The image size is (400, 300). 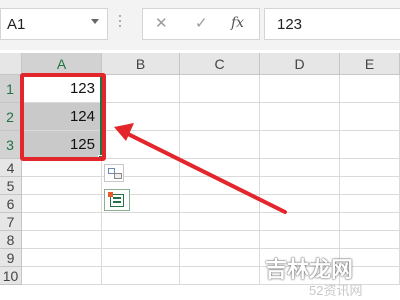 I want to click on enter-icon: ✓, so click(x=201, y=23).